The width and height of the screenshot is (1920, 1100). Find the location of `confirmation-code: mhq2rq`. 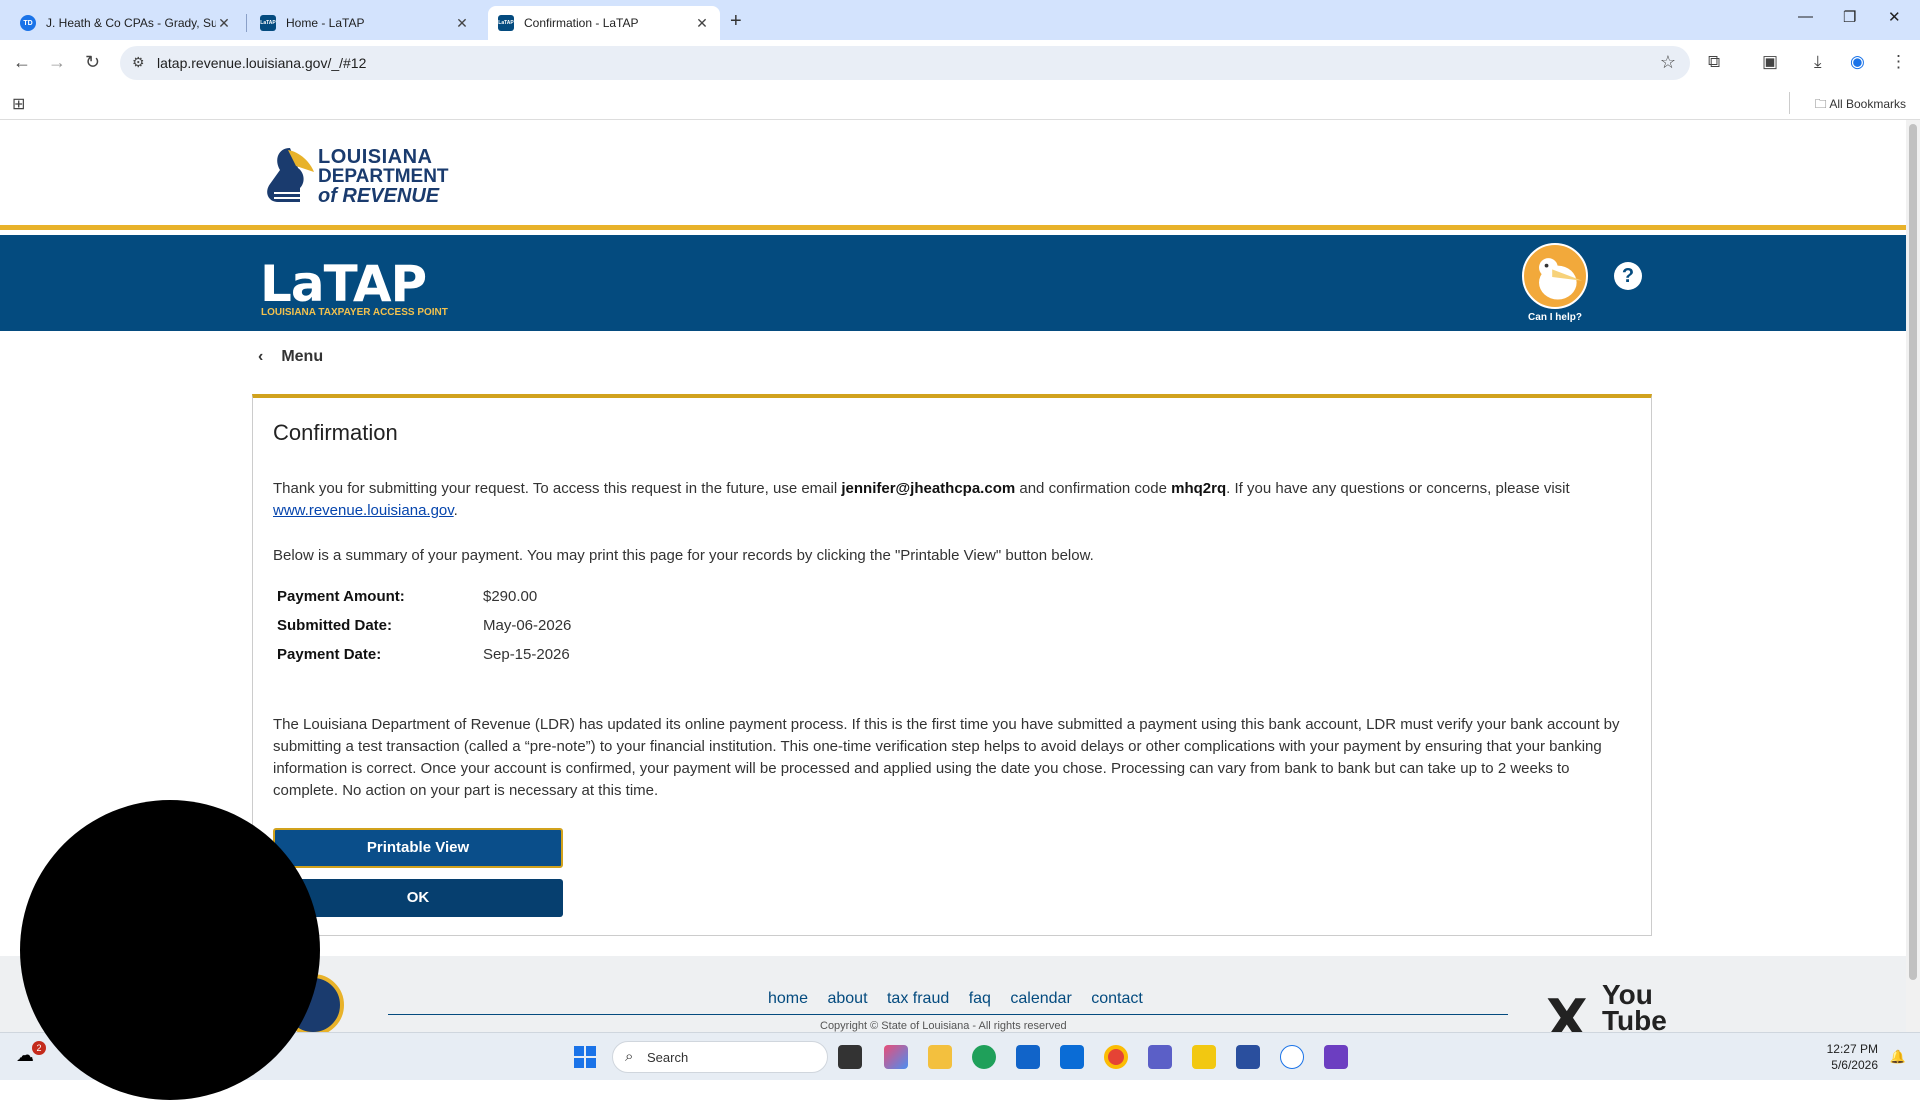

confirmation-code: mhq2rq is located at coordinates (1199, 488).